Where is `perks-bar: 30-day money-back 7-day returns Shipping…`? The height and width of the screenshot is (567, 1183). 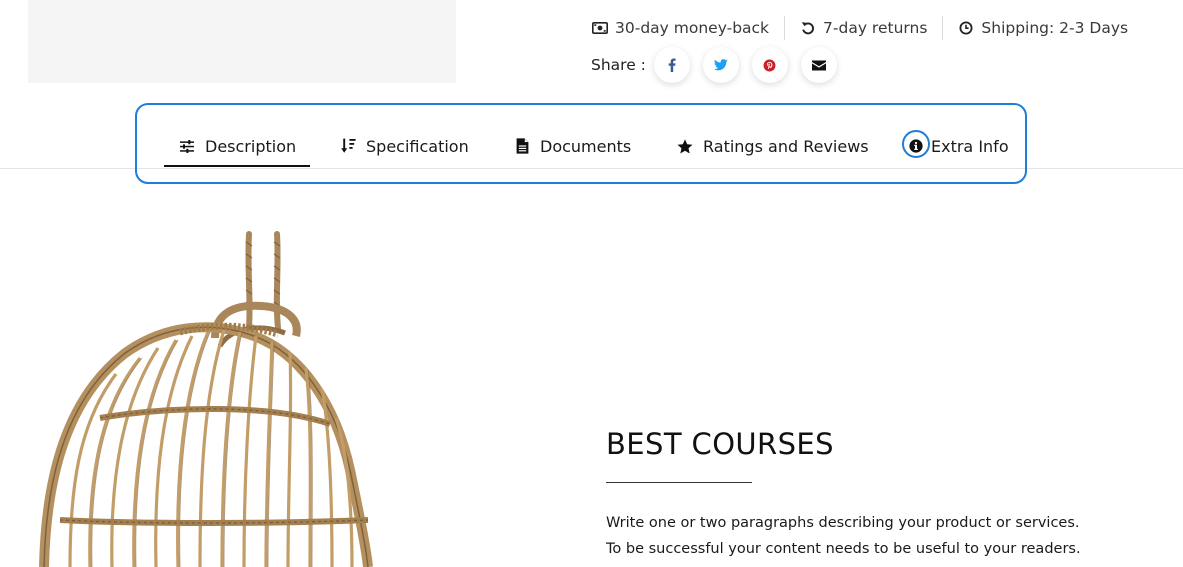 perks-bar: 30-day money-back 7-day returns Shipping… is located at coordinates (860, 28).